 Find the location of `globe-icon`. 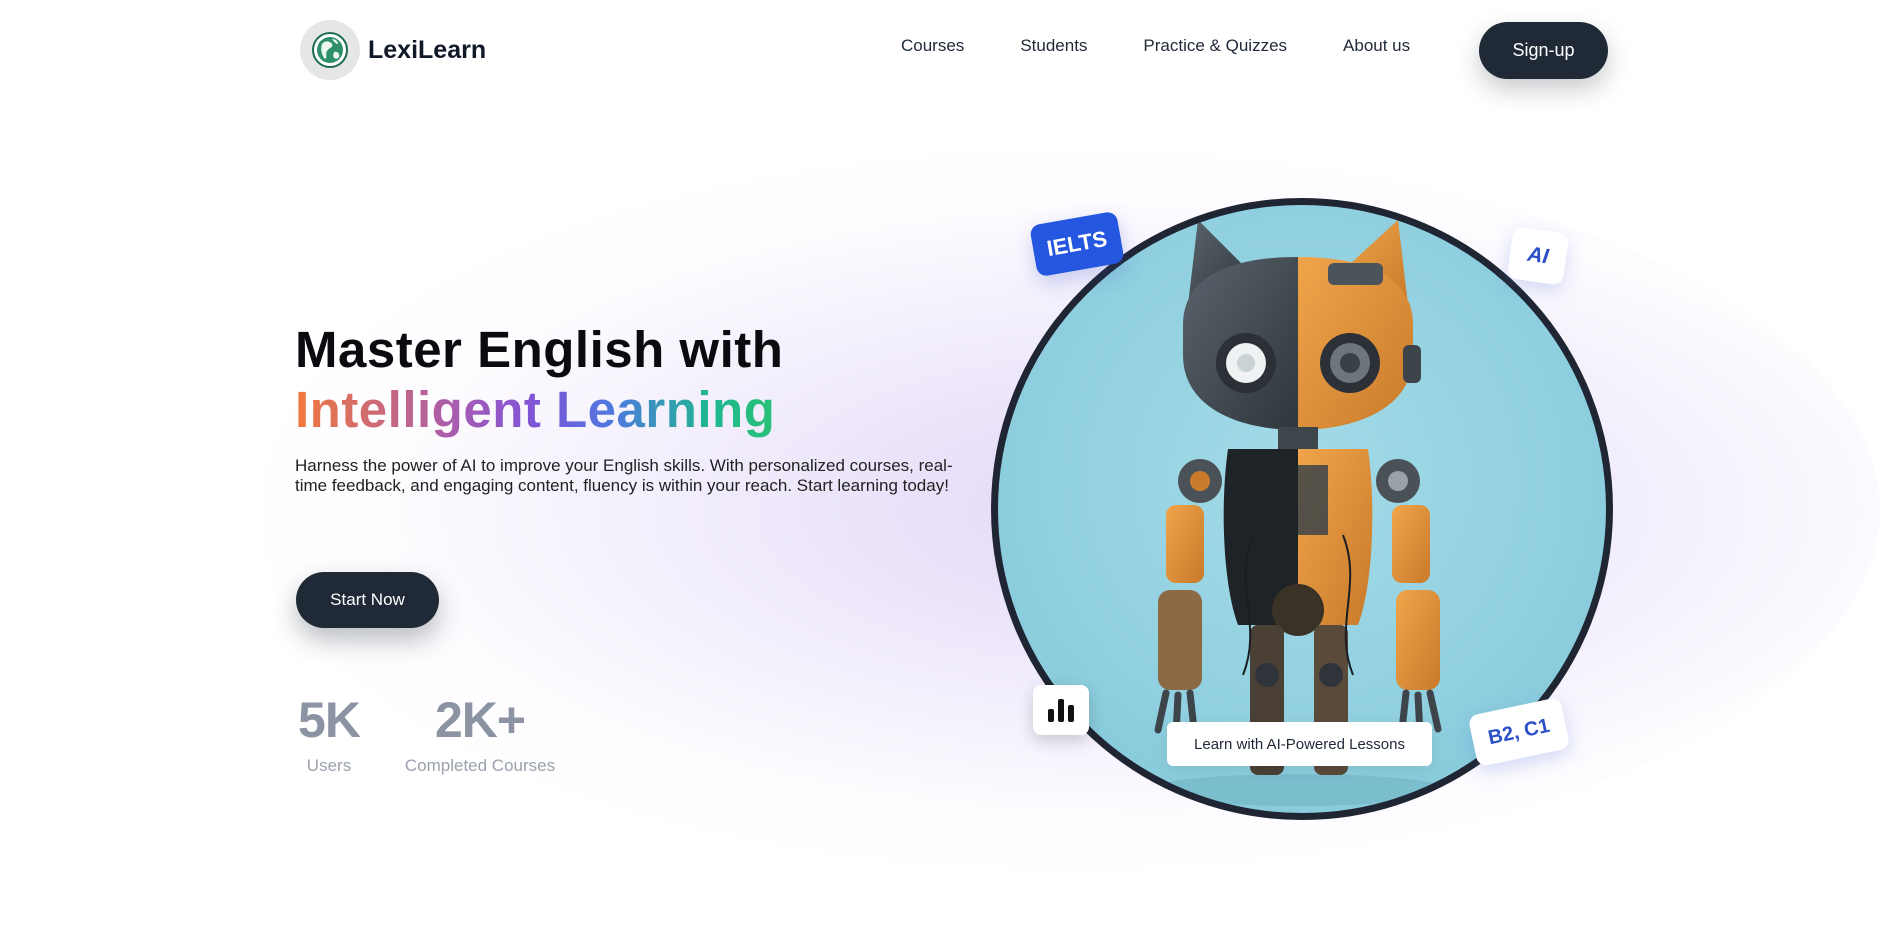

globe-icon is located at coordinates (330, 50).